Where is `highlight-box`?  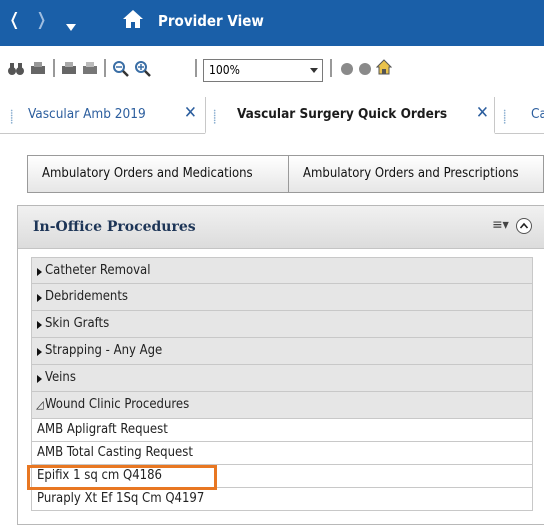 highlight-box is located at coordinates (122, 477).